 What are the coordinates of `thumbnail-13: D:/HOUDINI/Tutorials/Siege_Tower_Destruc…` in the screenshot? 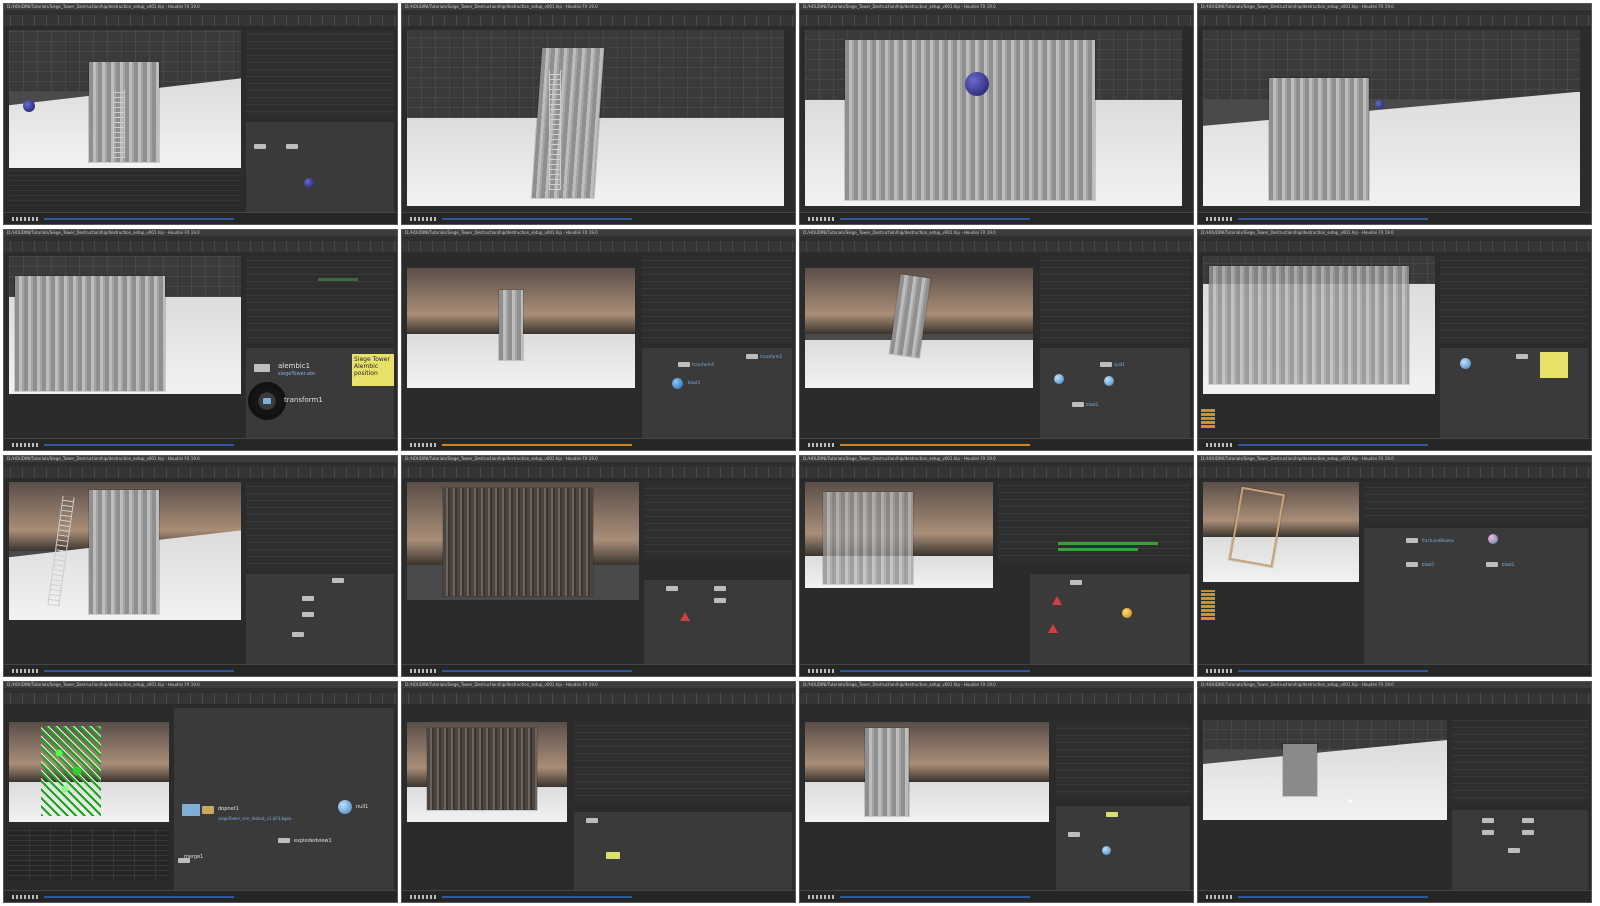 It's located at (200, 792).